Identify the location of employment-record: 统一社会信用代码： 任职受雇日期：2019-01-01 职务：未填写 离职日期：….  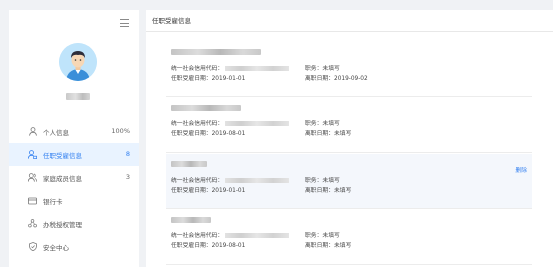
(349, 69).